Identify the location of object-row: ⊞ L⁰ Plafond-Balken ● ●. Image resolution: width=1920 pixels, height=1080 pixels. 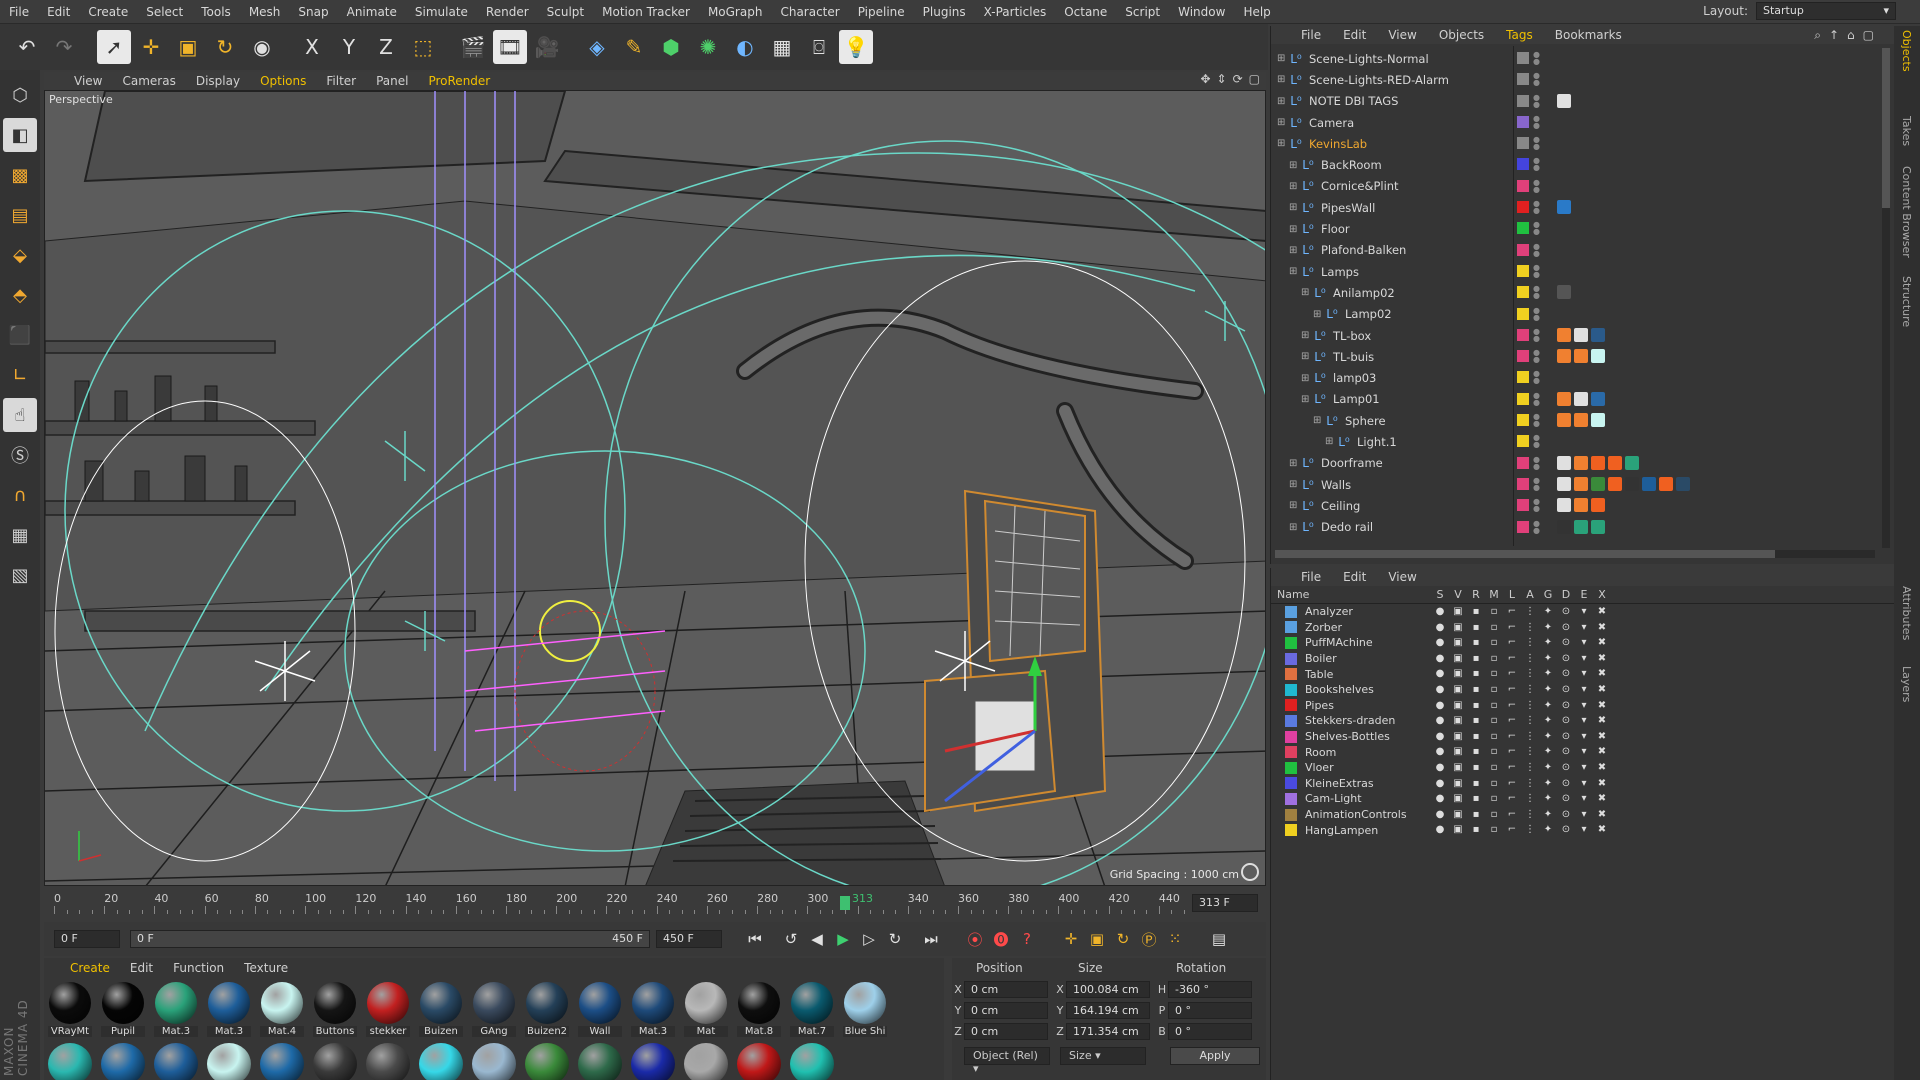
(1582, 250).